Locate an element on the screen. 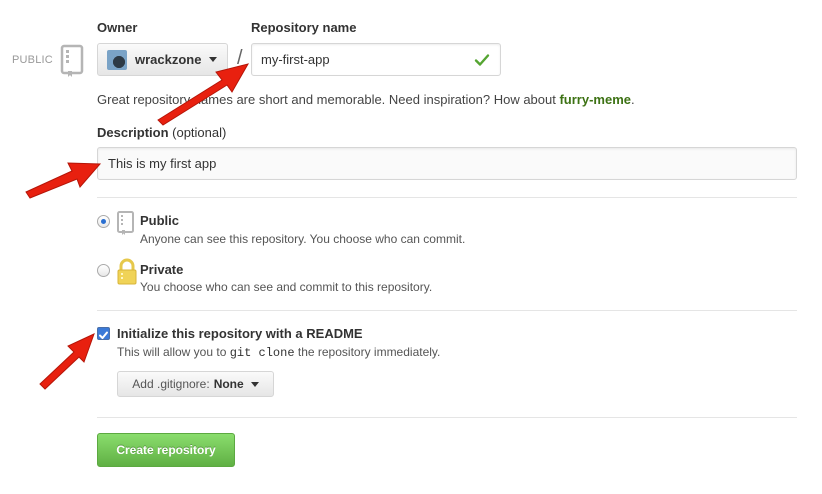 The image size is (822, 494). owner-label: Owner is located at coordinates (117, 27).